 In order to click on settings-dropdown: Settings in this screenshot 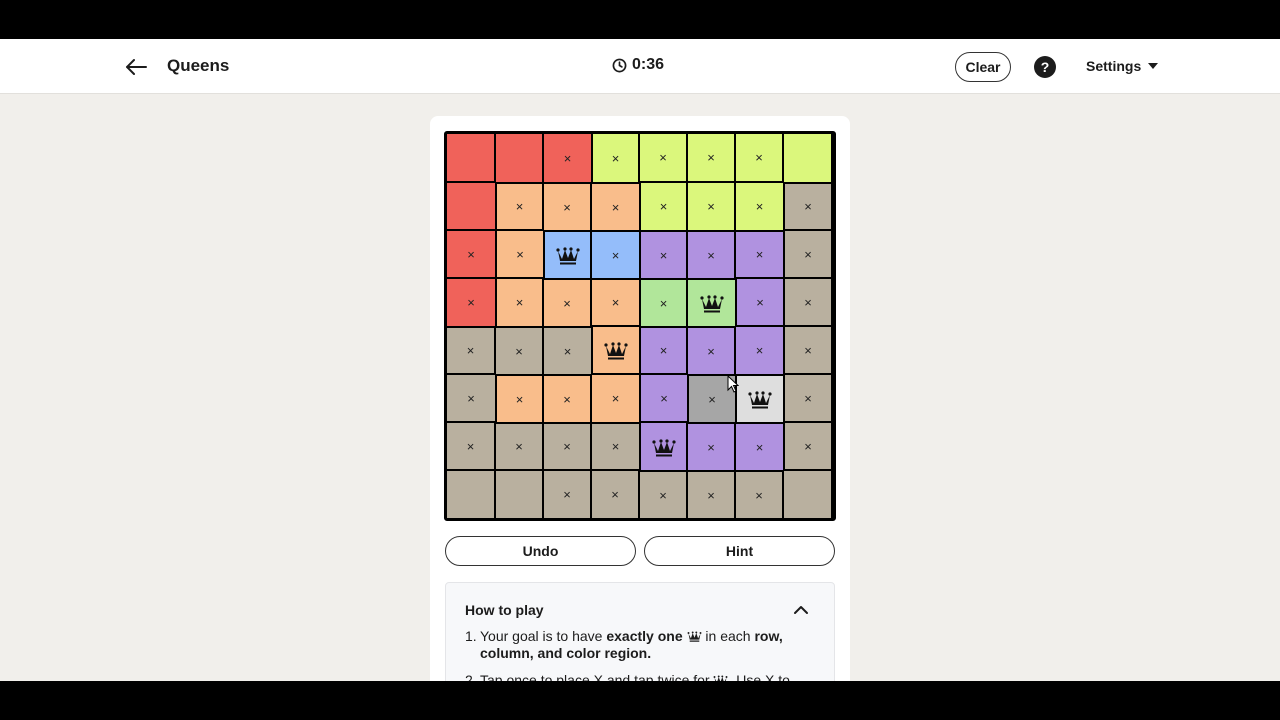, I will do `click(1122, 66)`.